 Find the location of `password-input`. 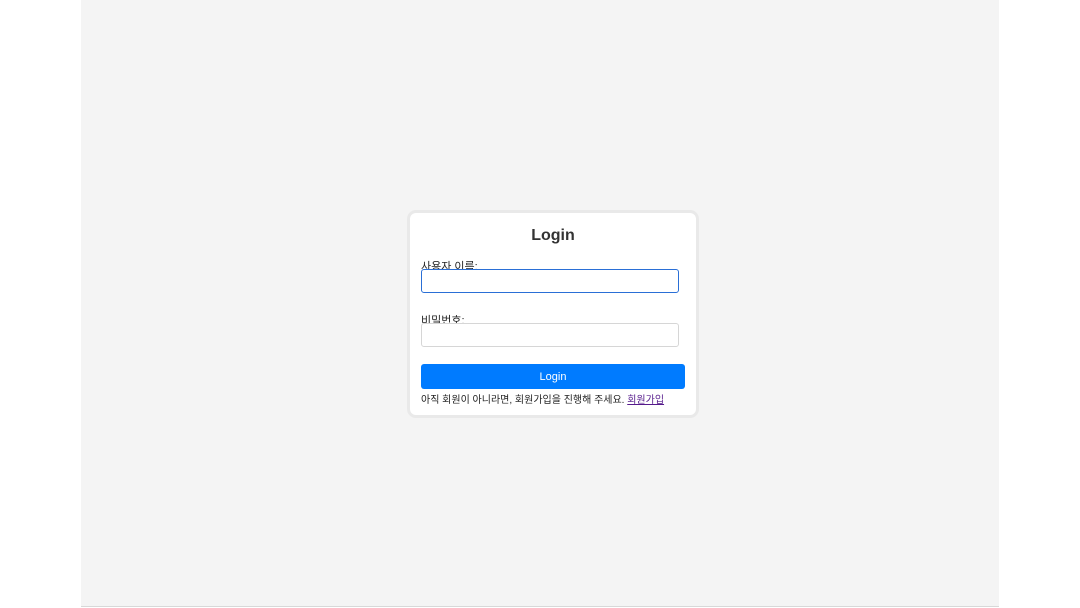

password-input is located at coordinates (550, 335).